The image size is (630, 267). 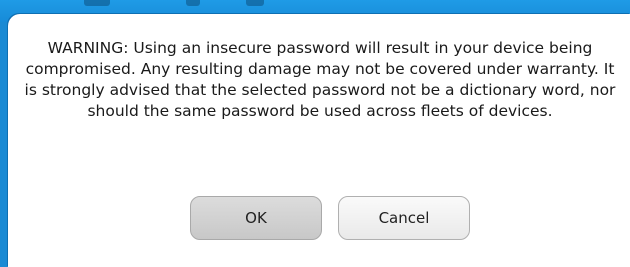 I want to click on cancel-button: Cancel, so click(x=404, y=218).